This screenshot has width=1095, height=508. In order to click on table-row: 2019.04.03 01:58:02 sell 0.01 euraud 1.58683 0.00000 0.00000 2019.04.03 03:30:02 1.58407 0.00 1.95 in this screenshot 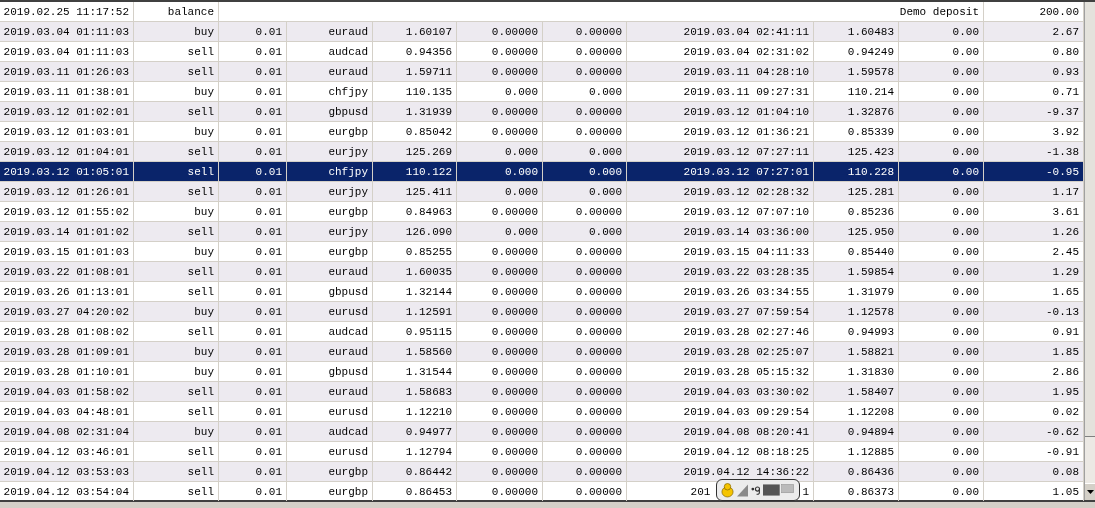, I will do `click(542, 392)`.